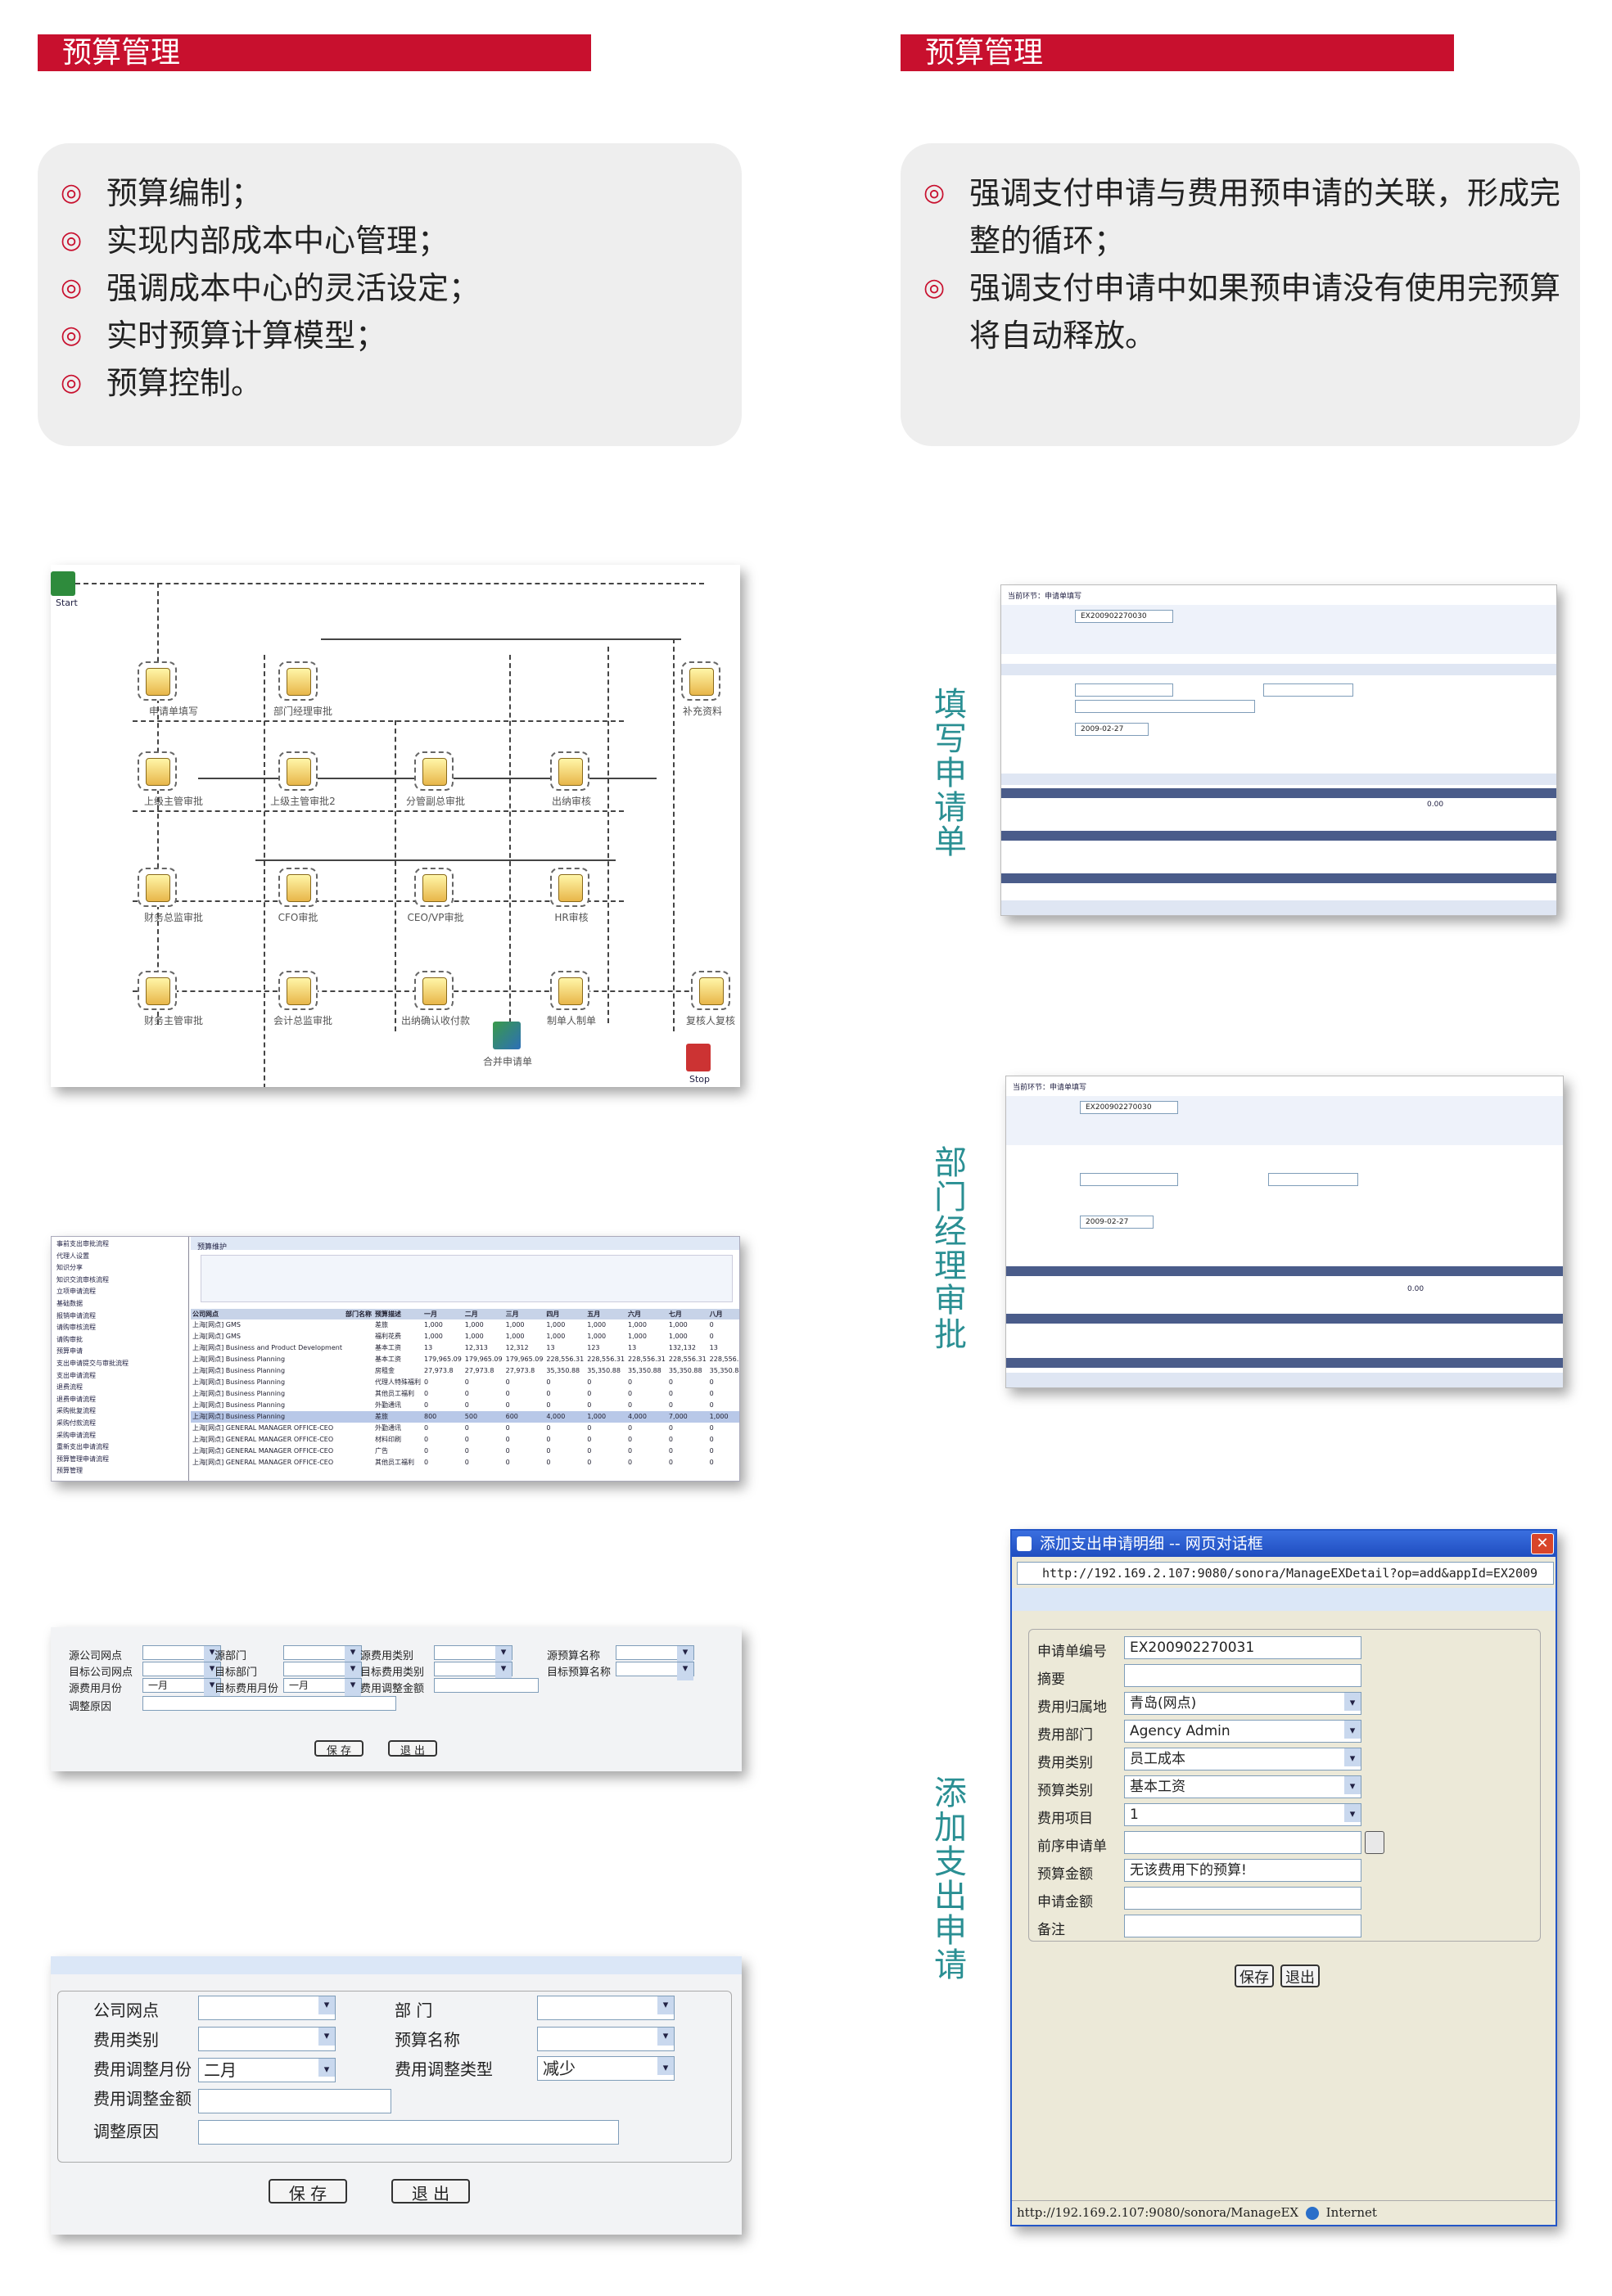 Image resolution: width=1612 pixels, height=2296 pixels. Describe the element at coordinates (1543, 1543) in the screenshot. I see `close-icon: ✕` at that location.